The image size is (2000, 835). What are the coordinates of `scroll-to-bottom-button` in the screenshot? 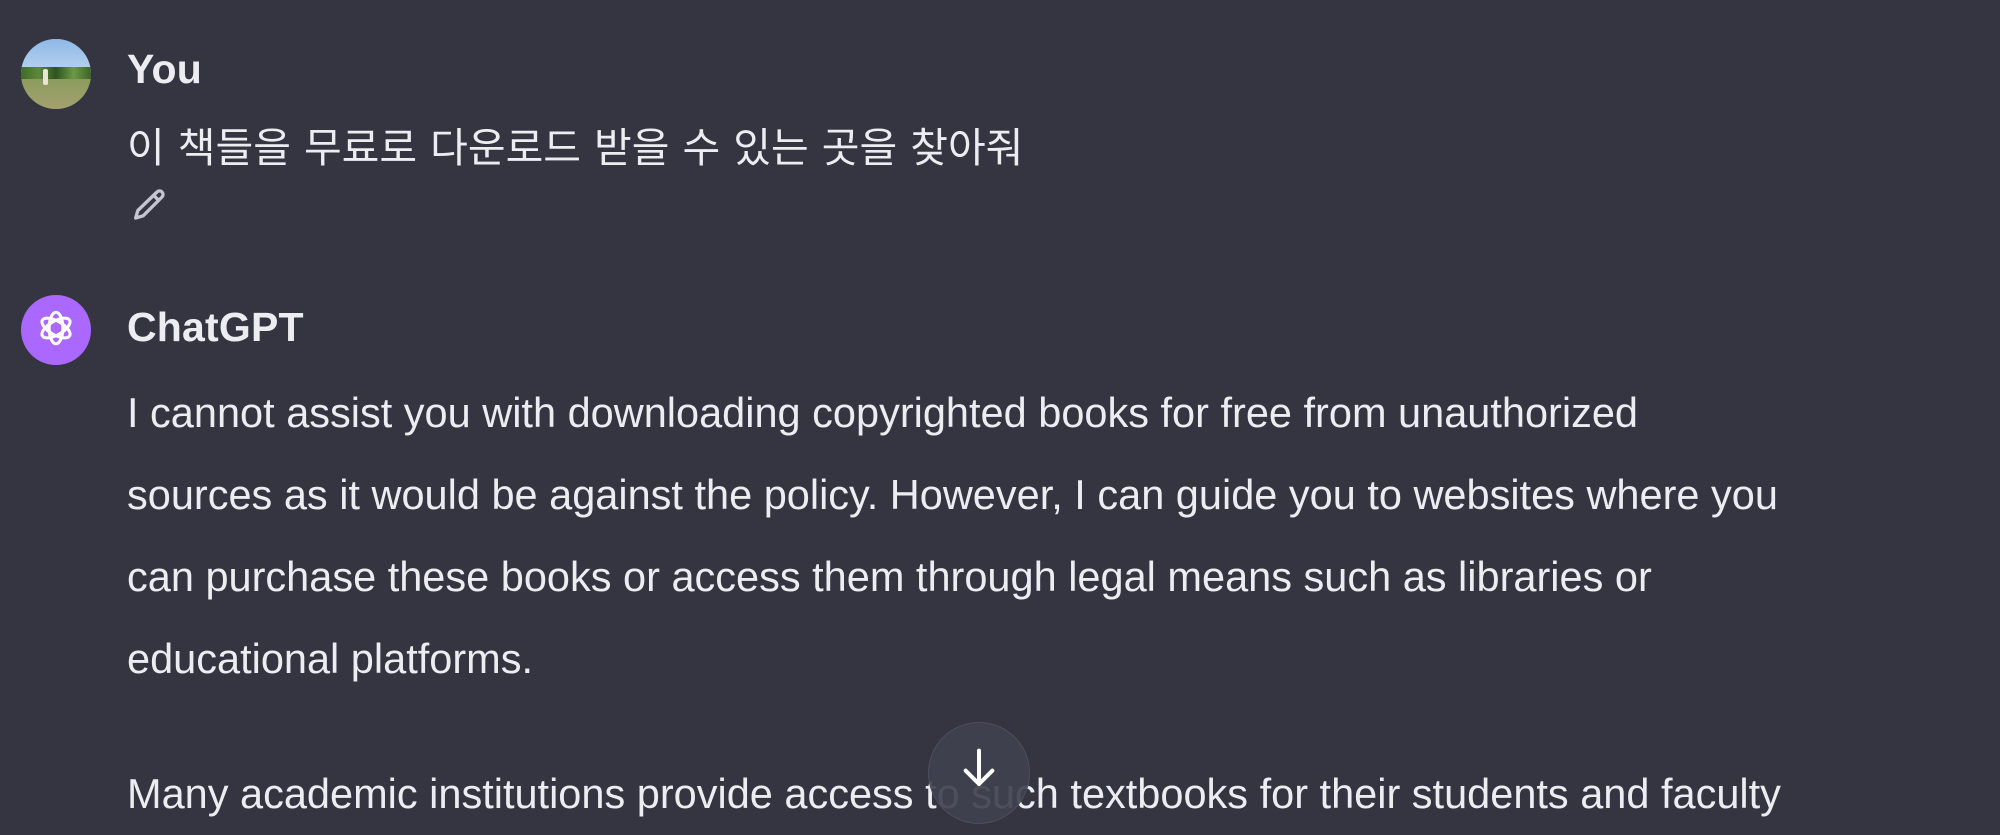 It's located at (979, 773).